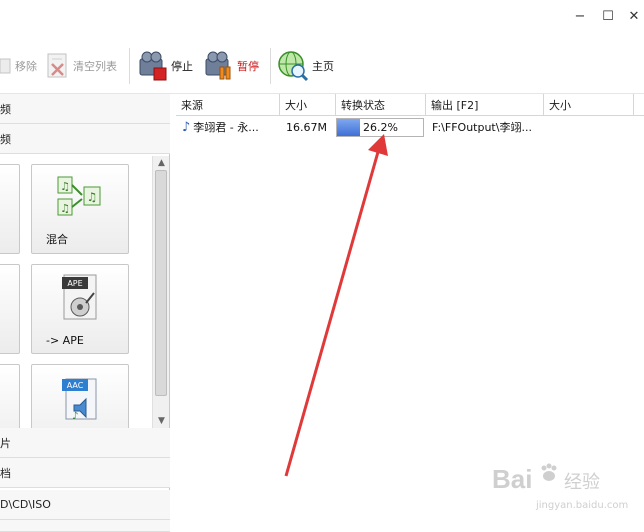 This screenshot has height=532, width=644. What do you see at coordinates (5, 66) in the screenshot?
I see `remove-icon` at bounding box center [5, 66].